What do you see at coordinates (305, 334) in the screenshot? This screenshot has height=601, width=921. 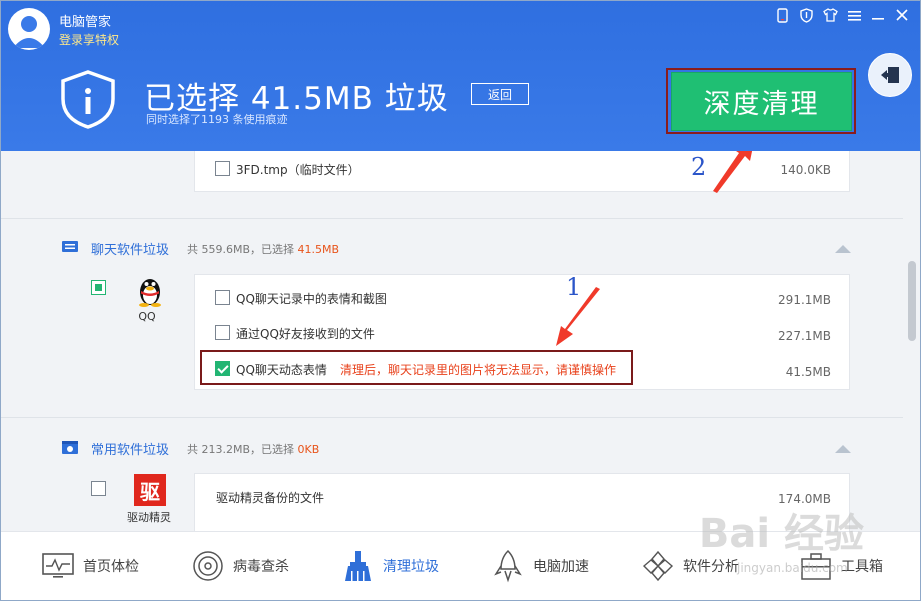 I see `qq-item-label-2: 通过QQ好友接收到的文件` at bounding box center [305, 334].